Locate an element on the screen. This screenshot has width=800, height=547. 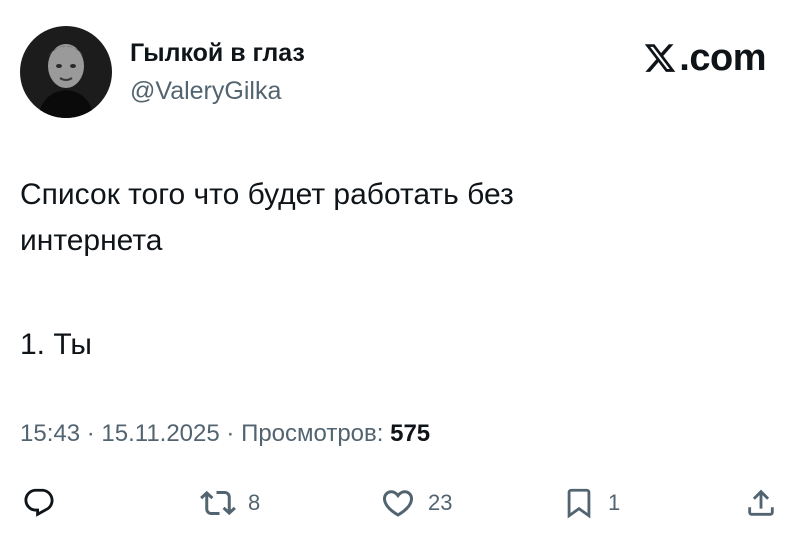
share-button is located at coordinates (761, 503).